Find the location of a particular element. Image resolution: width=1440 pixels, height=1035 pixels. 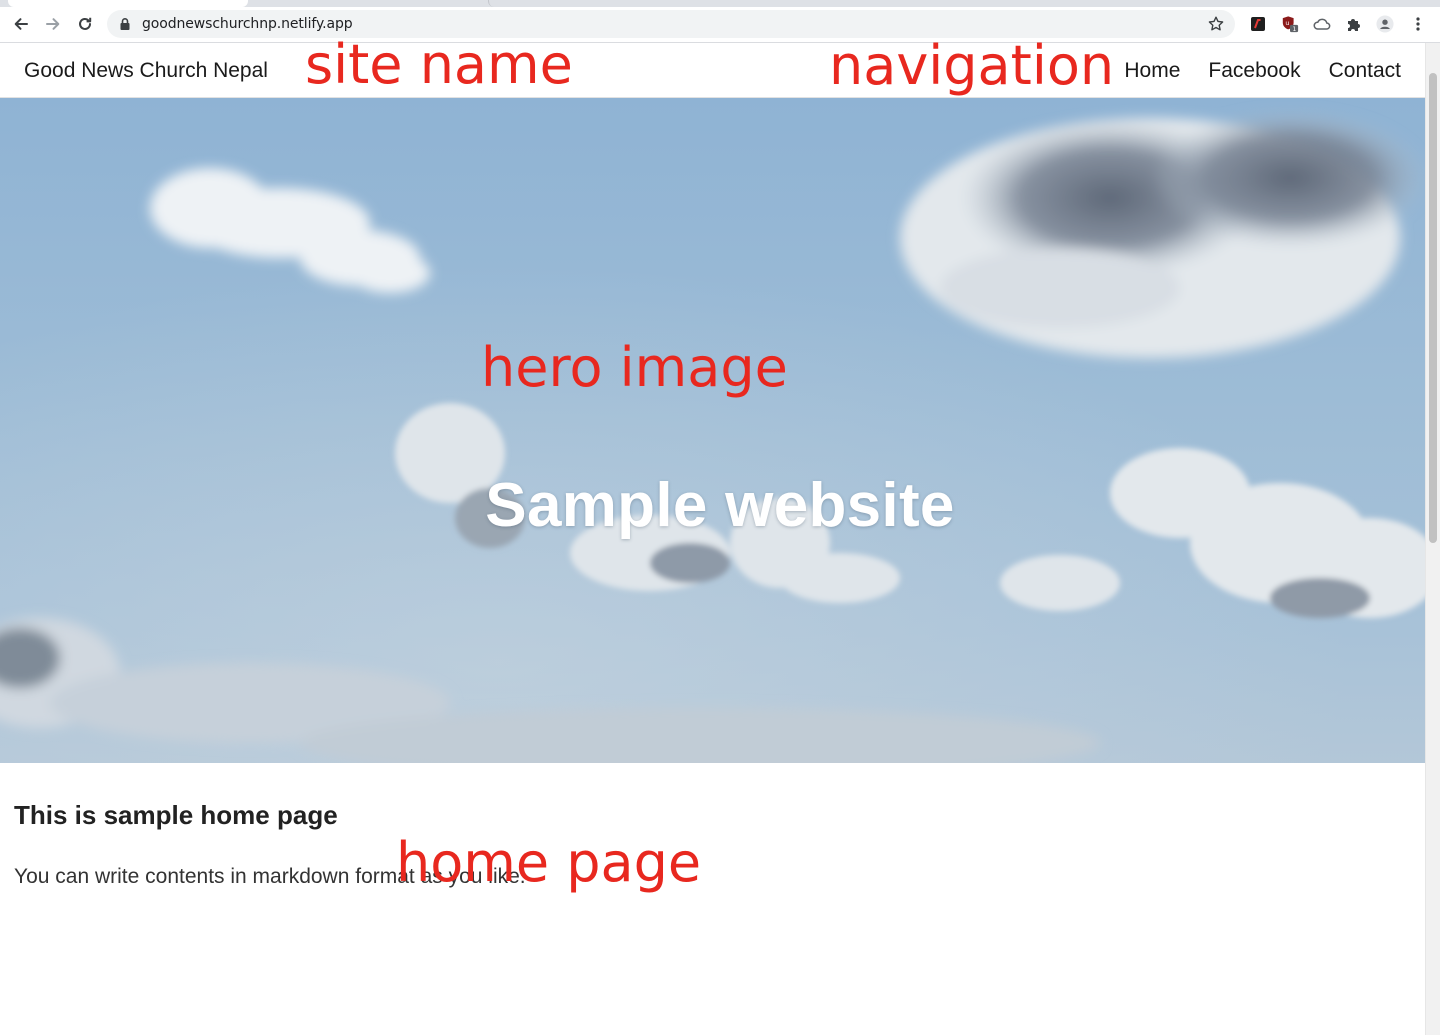

puzzle-icon is located at coordinates (1354, 24).